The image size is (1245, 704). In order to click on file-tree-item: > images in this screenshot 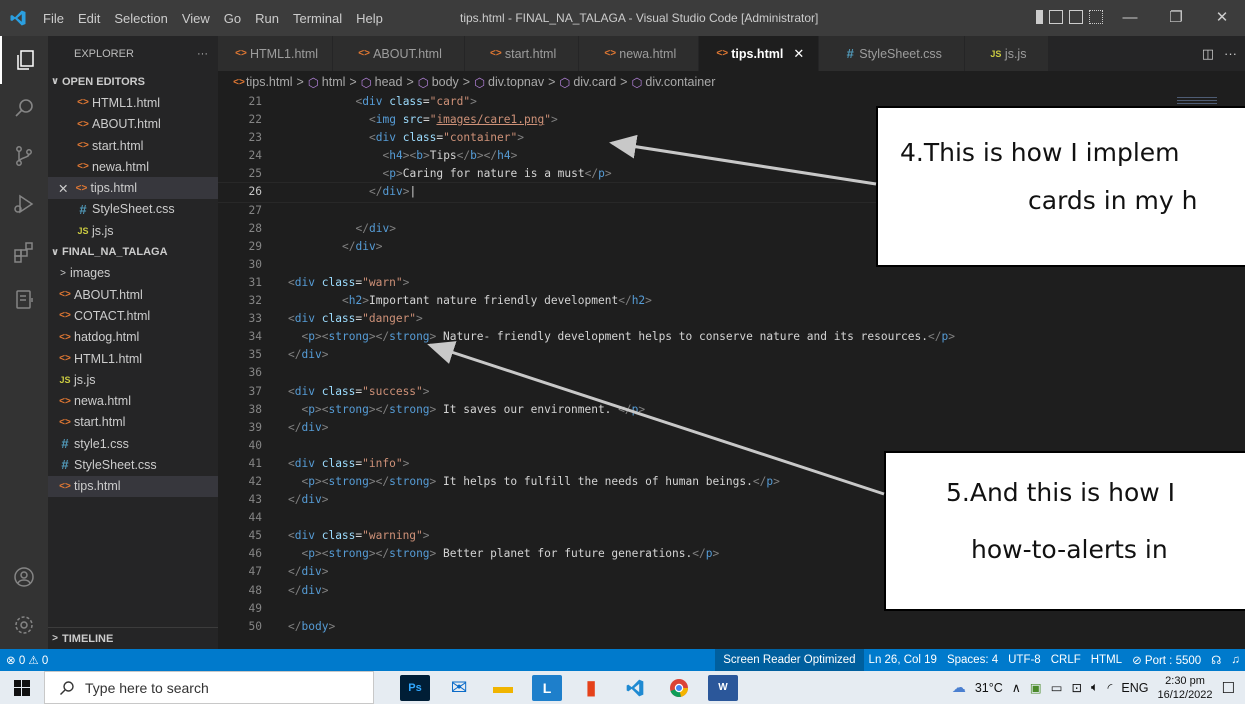, I will do `click(133, 273)`.